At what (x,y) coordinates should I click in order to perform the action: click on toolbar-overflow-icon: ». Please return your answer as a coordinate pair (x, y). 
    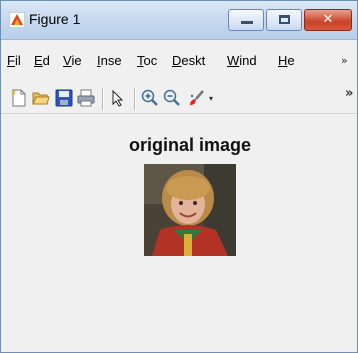
    Looking at the image, I should click on (349, 93).